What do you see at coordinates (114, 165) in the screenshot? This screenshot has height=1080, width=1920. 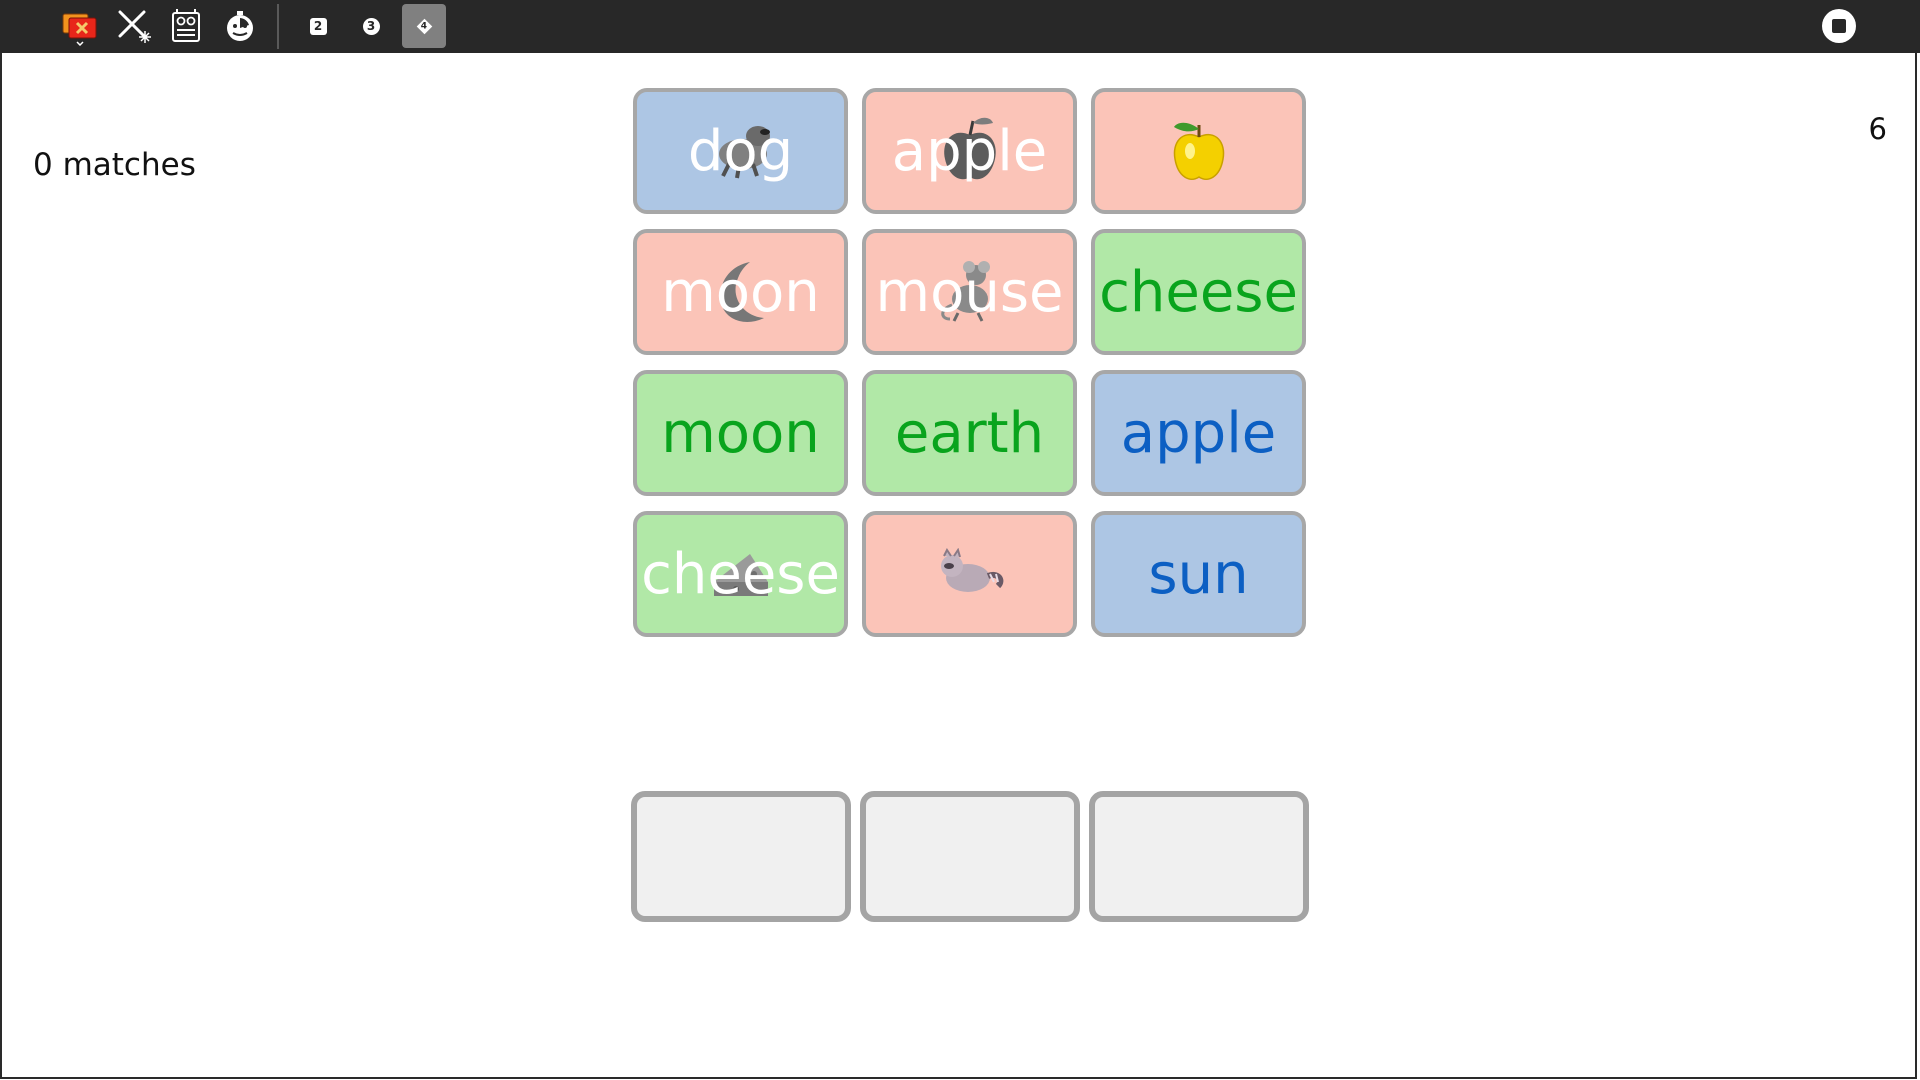 I see `matches-counter: 0 matches` at bounding box center [114, 165].